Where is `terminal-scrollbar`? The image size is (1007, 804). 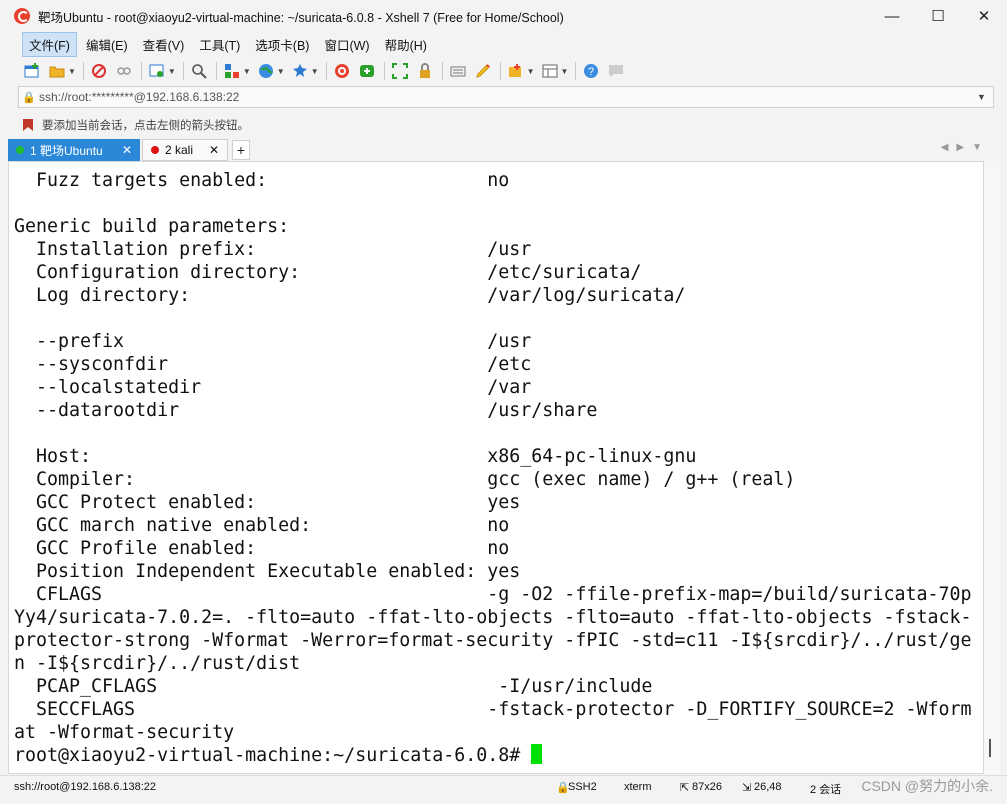 terminal-scrollbar is located at coordinates (992, 467).